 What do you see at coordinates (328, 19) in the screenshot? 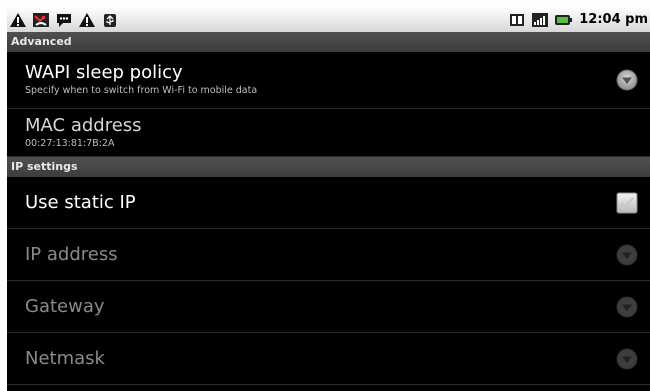
I see `status-bar: 12:04 pm` at bounding box center [328, 19].